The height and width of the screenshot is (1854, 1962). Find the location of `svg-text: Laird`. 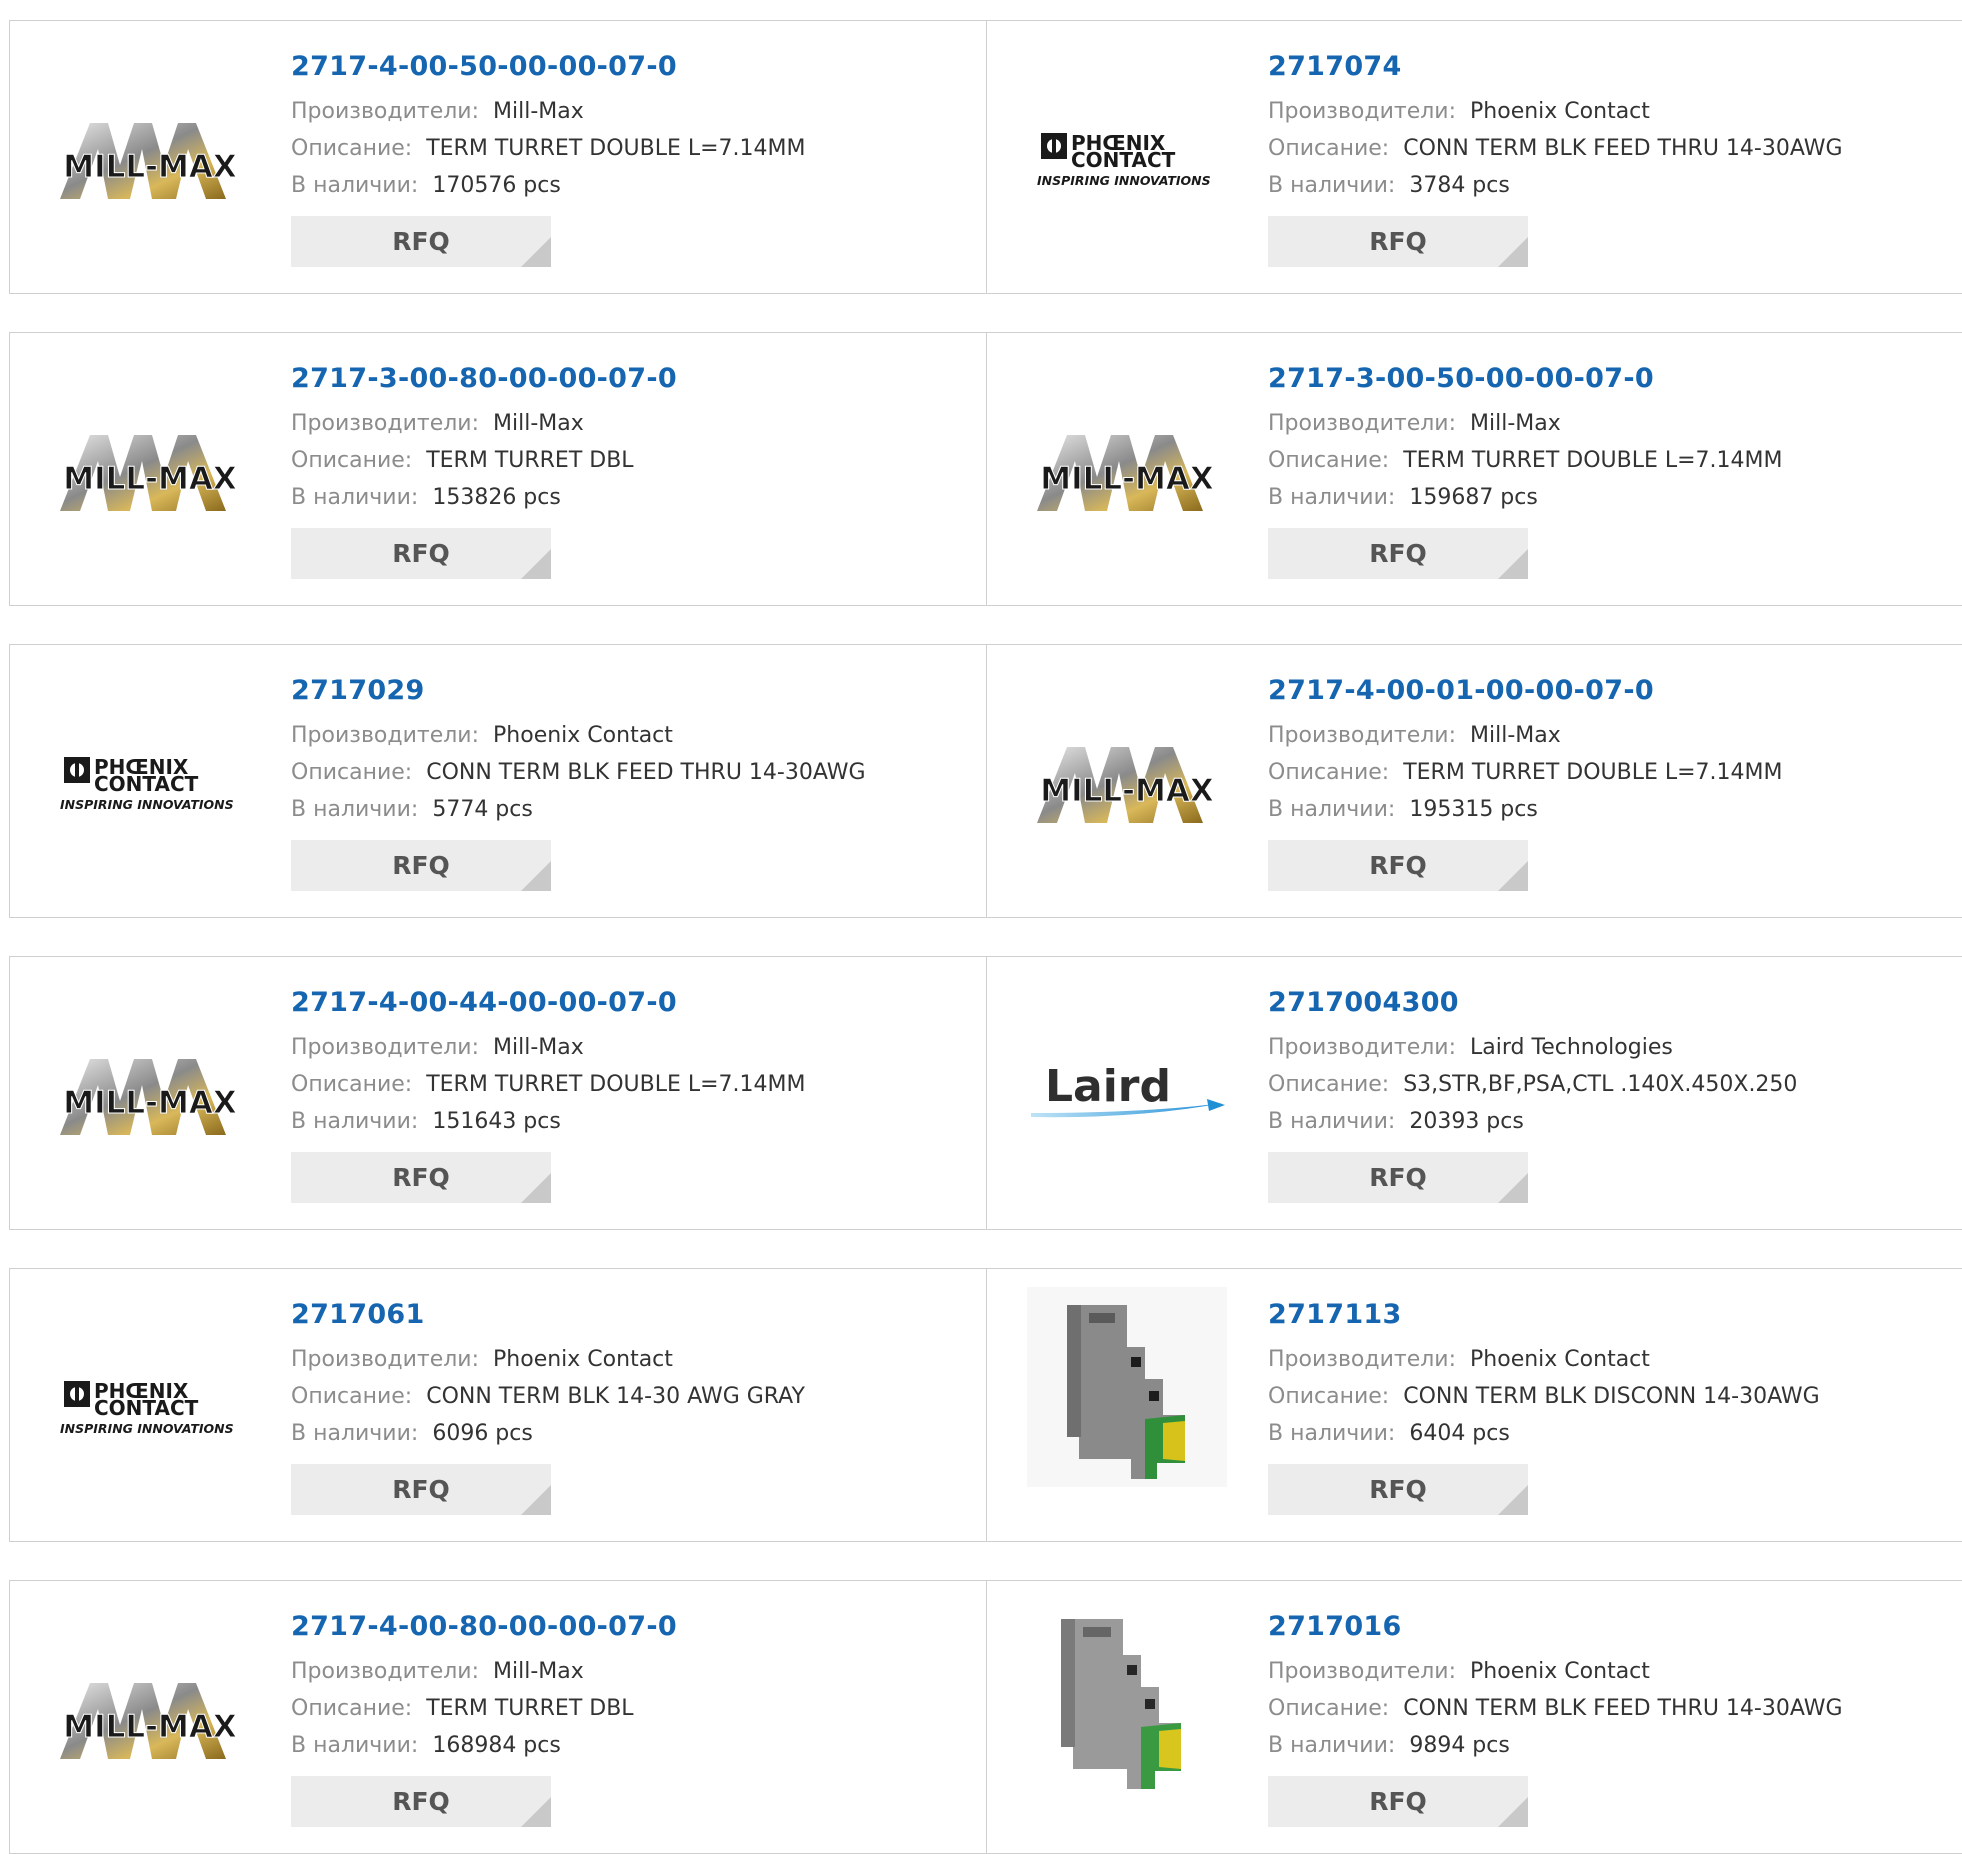

svg-text: Laird is located at coordinates (1108, 1086).